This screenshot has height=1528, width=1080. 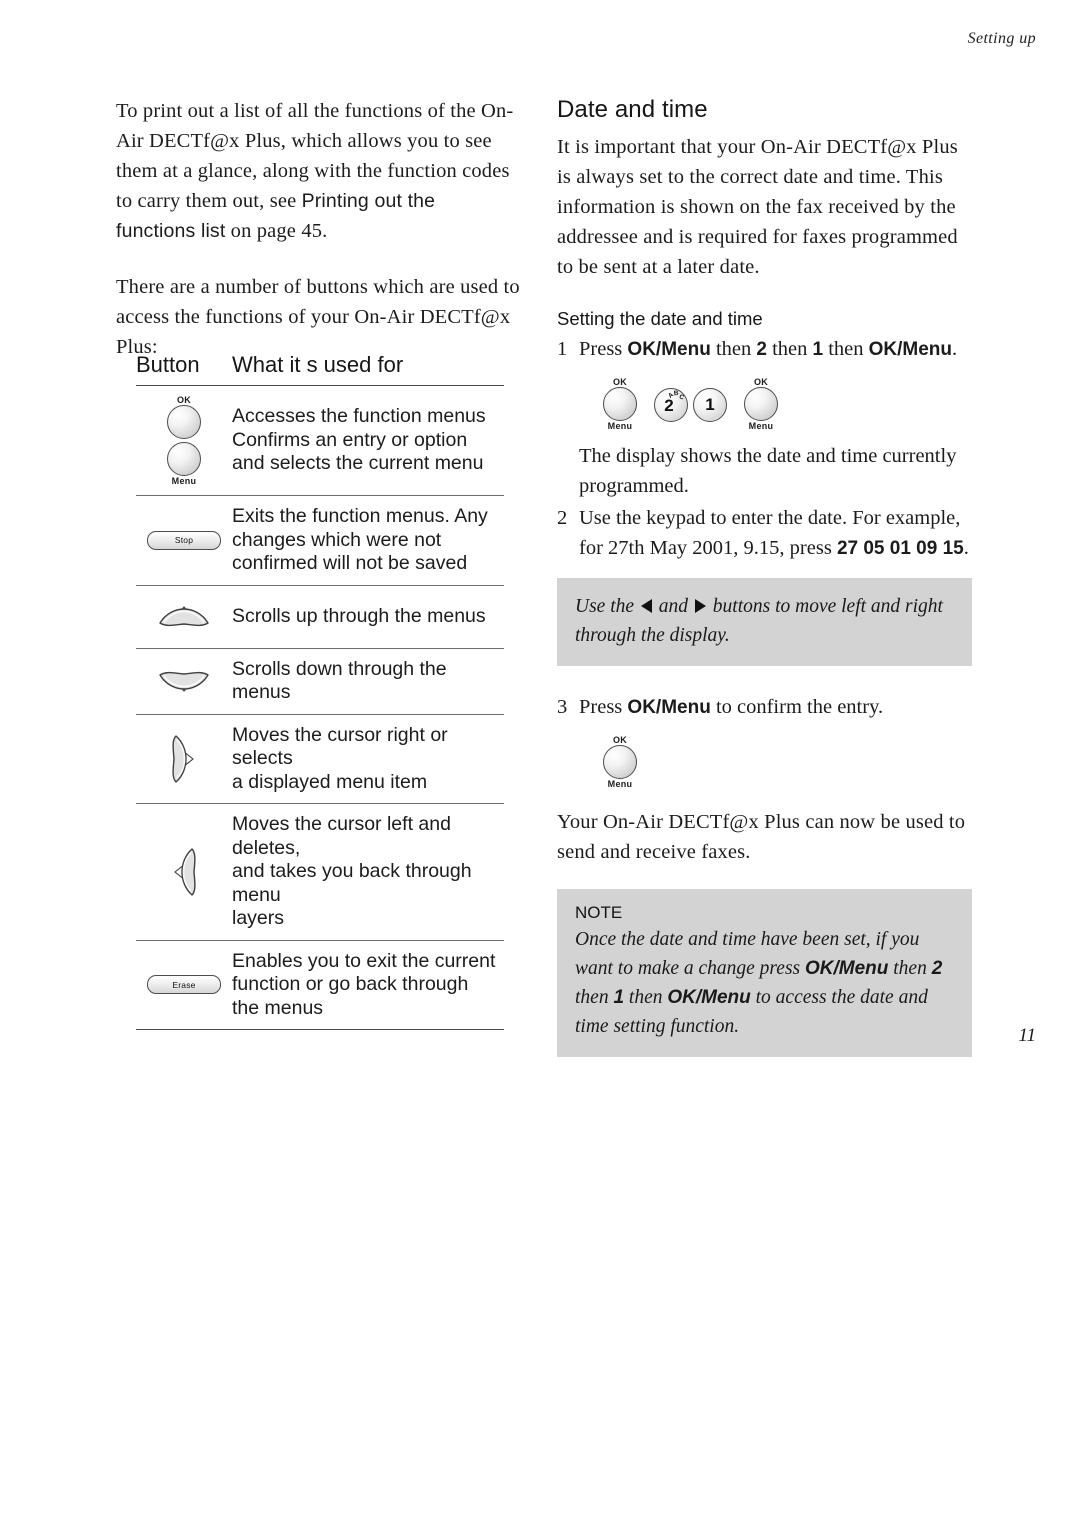 I want to click on table-cell-button: OK Menu, so click(x=184, y=440).